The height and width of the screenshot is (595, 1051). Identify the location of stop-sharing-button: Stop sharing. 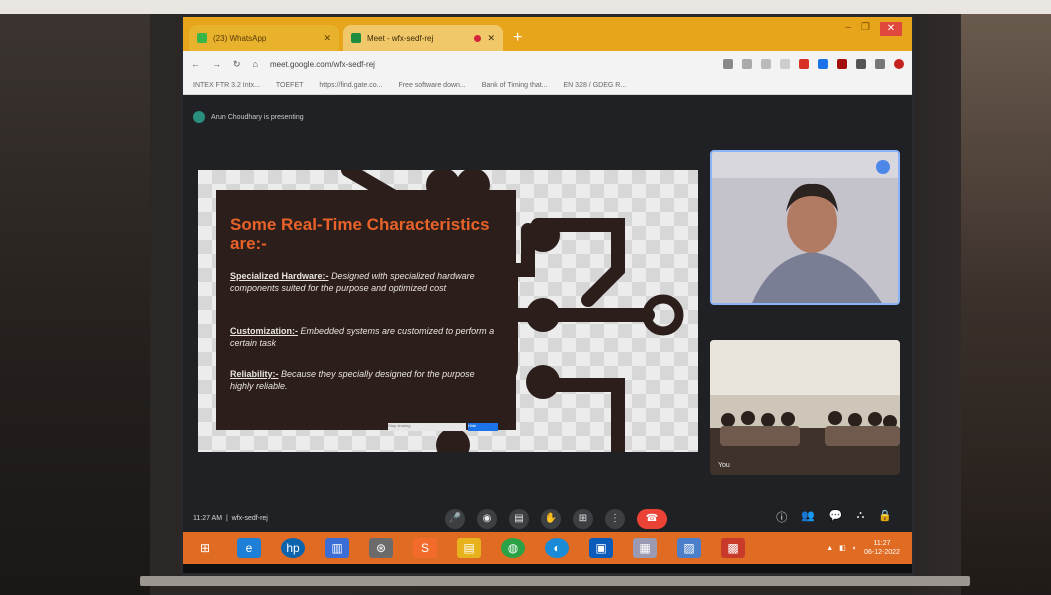
(427, 427).